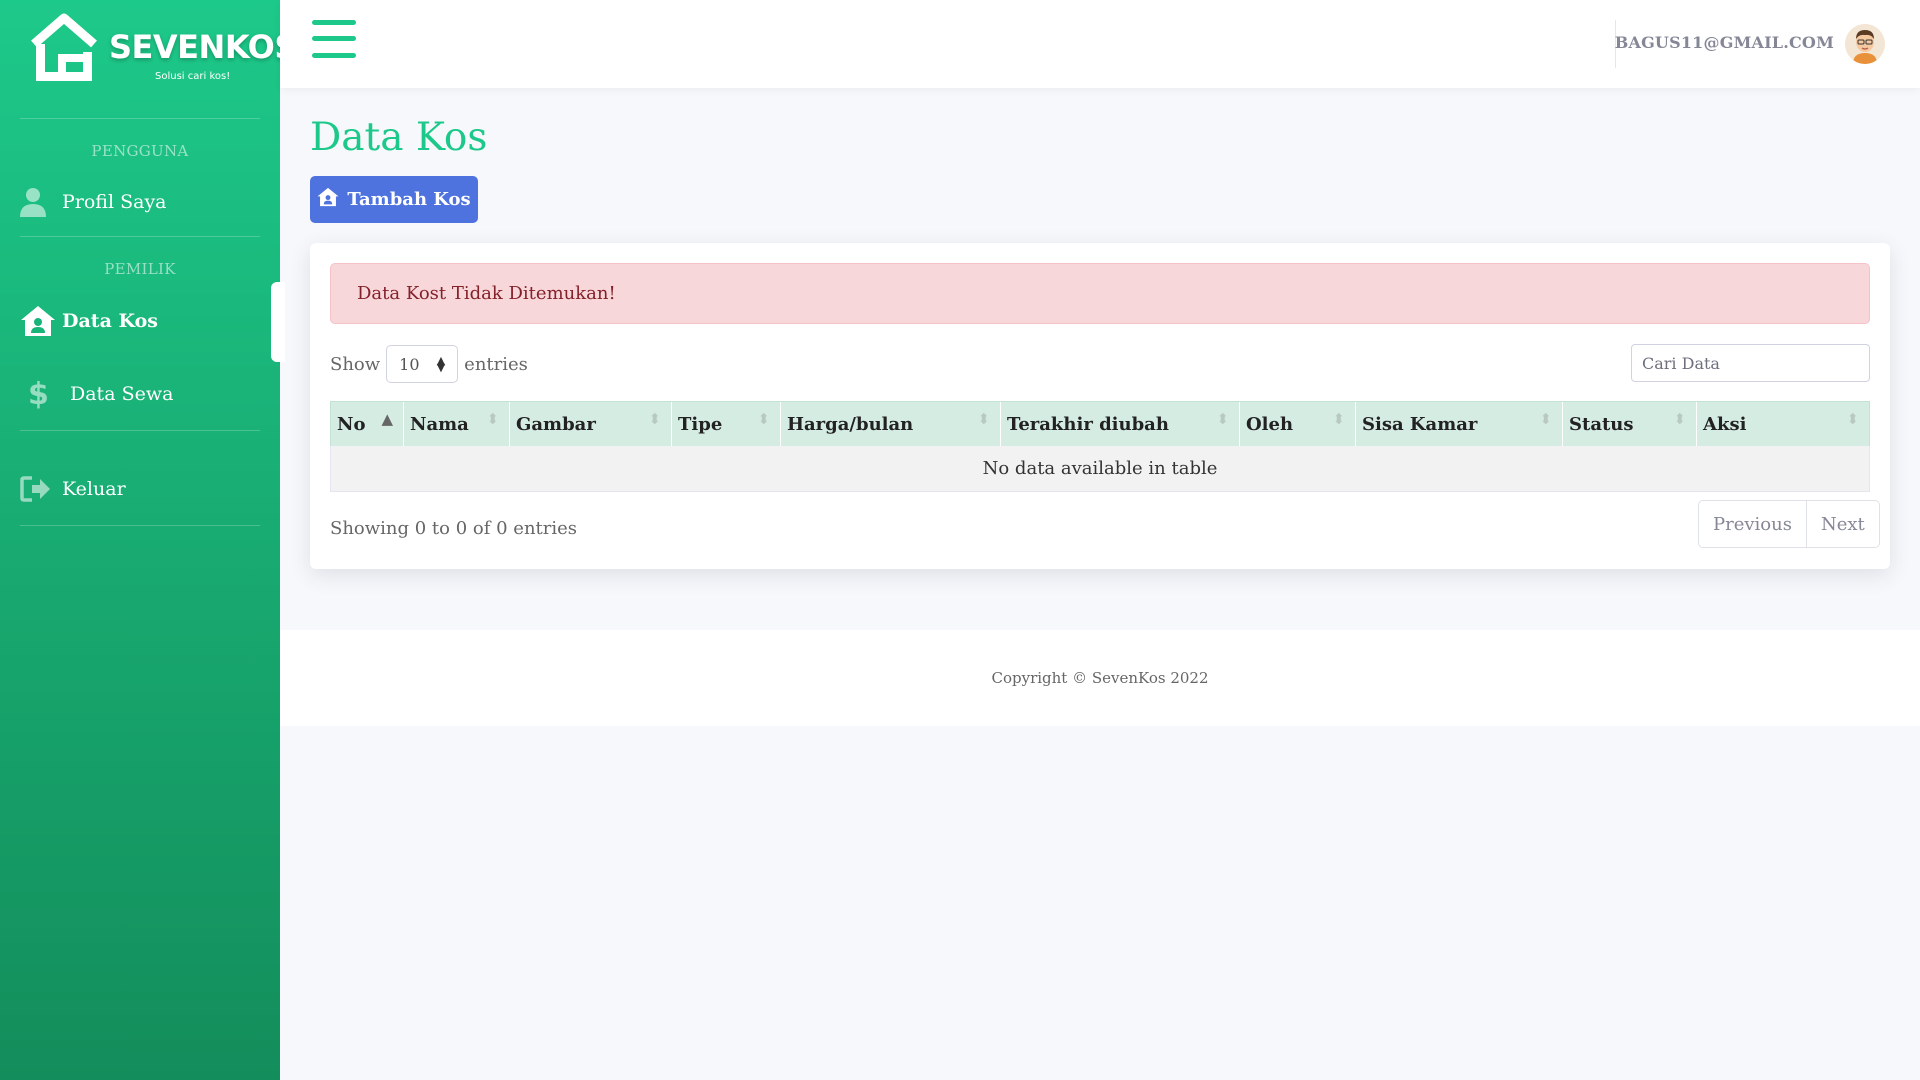  I want to click on add-kos-button-label: Tambah Kos, so click(409, 199).